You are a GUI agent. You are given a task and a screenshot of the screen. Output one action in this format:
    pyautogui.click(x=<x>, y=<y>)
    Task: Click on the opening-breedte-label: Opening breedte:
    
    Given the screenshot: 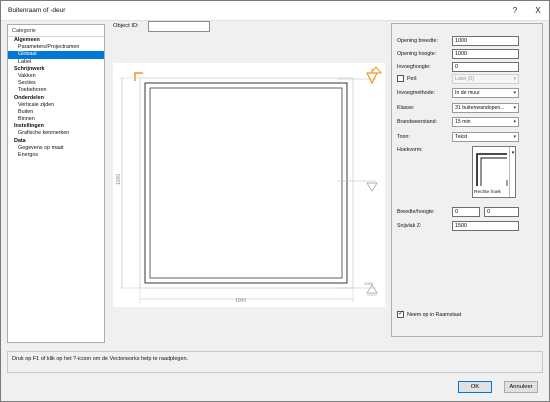 What is the action you would take?
    pyautogui.click(x=417, y=41)
    